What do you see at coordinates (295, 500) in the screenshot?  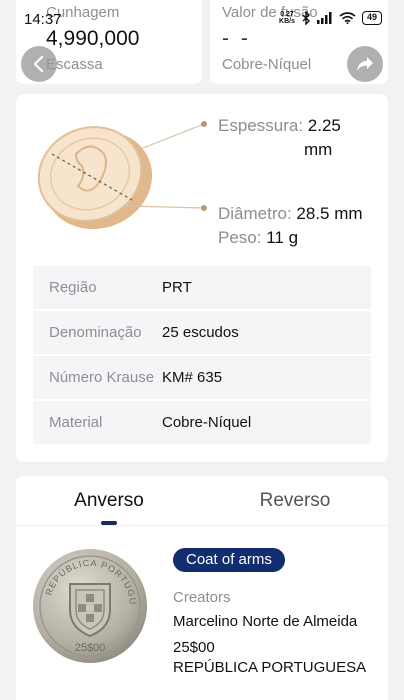 I see `tab-reverse: Reverso` at bounding box center [295, 500].